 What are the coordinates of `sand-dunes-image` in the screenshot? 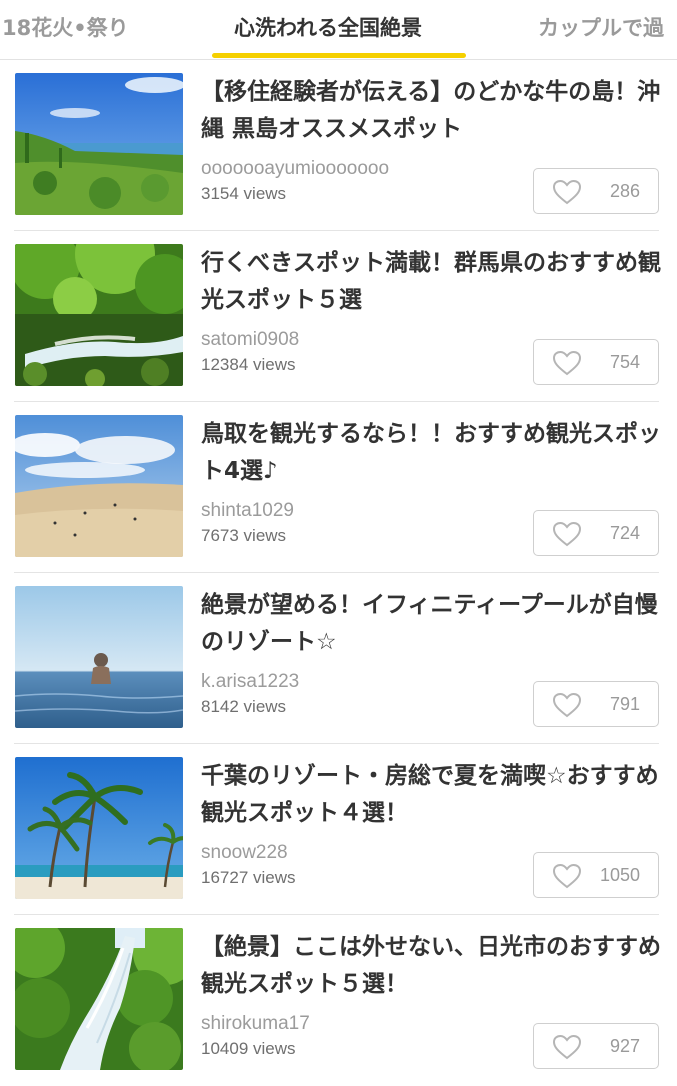 It's located at (99, 486).